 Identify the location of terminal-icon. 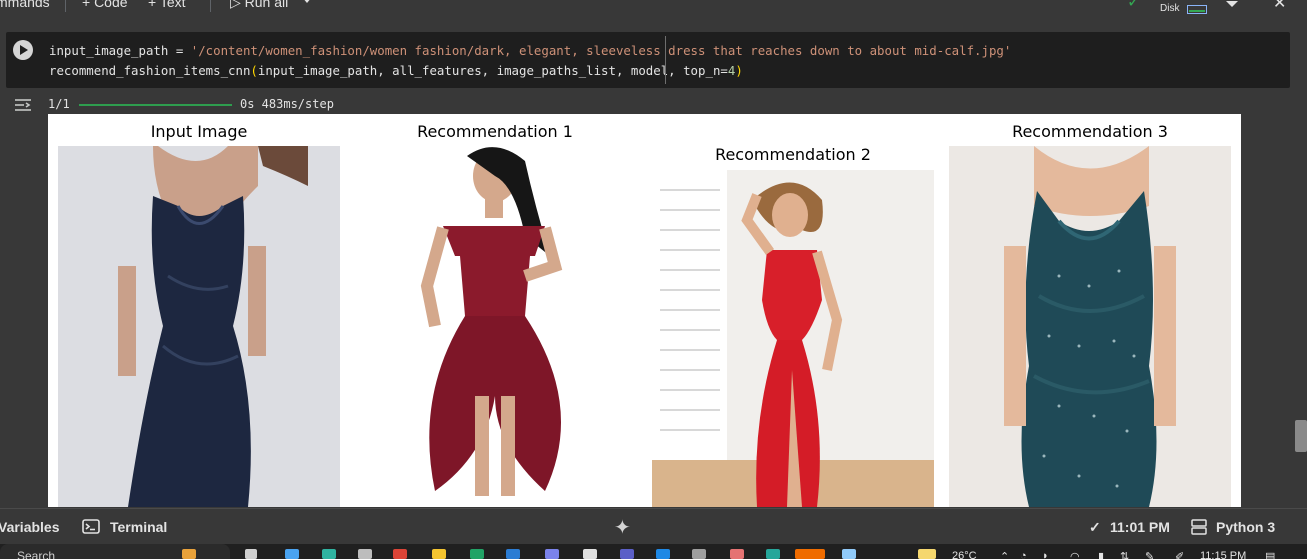
(91, 526).